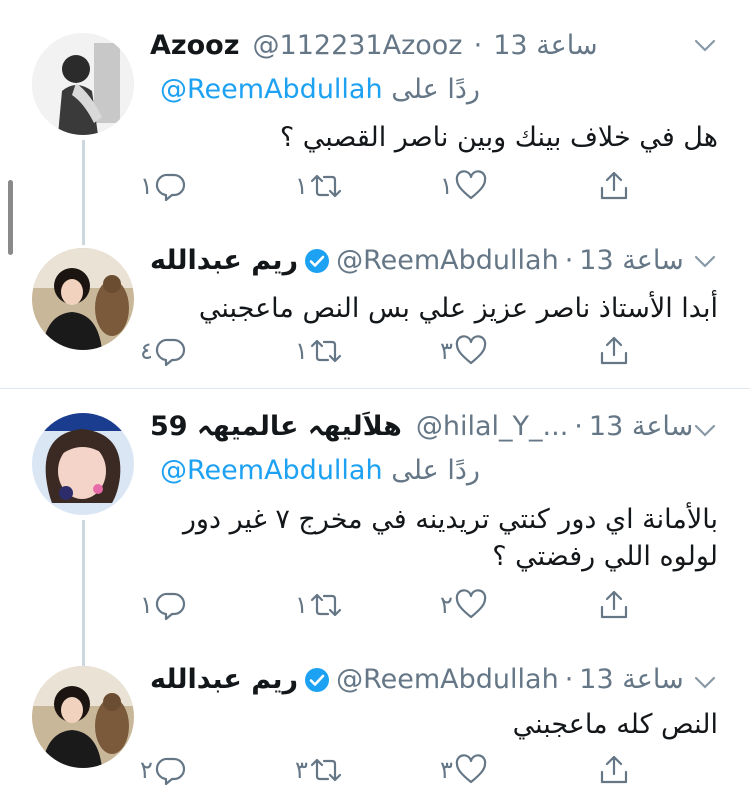  What do you see at coordinates (390, 187) in the screenshot?
I see `tweet-actions: ١ ١ ١` at bounding box center [390, 187].